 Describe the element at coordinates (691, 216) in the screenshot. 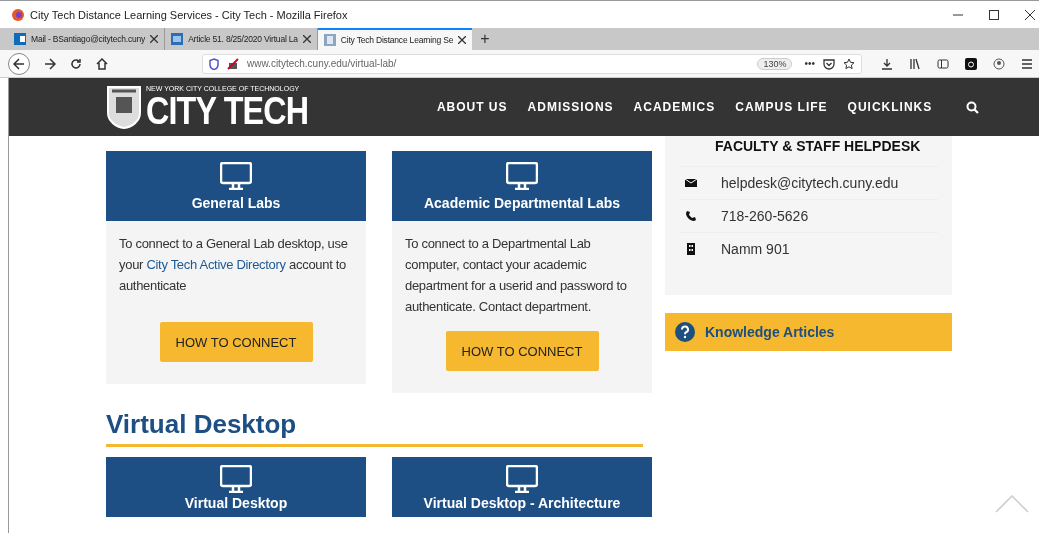

I see `phone-icon` at that location.